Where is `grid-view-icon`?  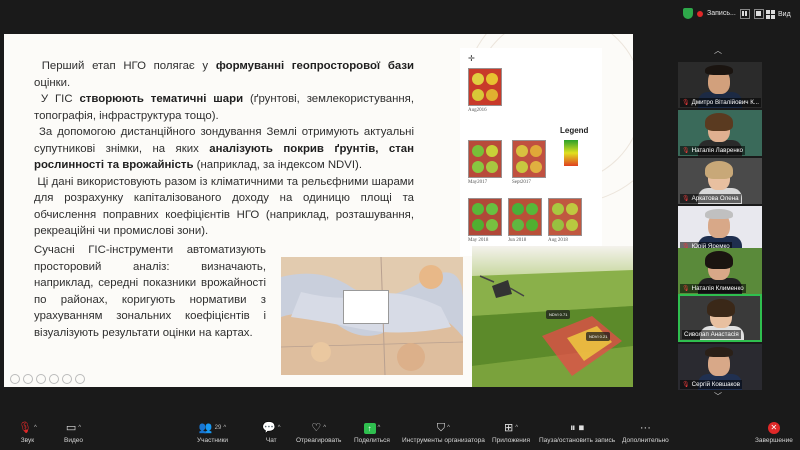 grid-view-icon is located at coordinates (770, 14).